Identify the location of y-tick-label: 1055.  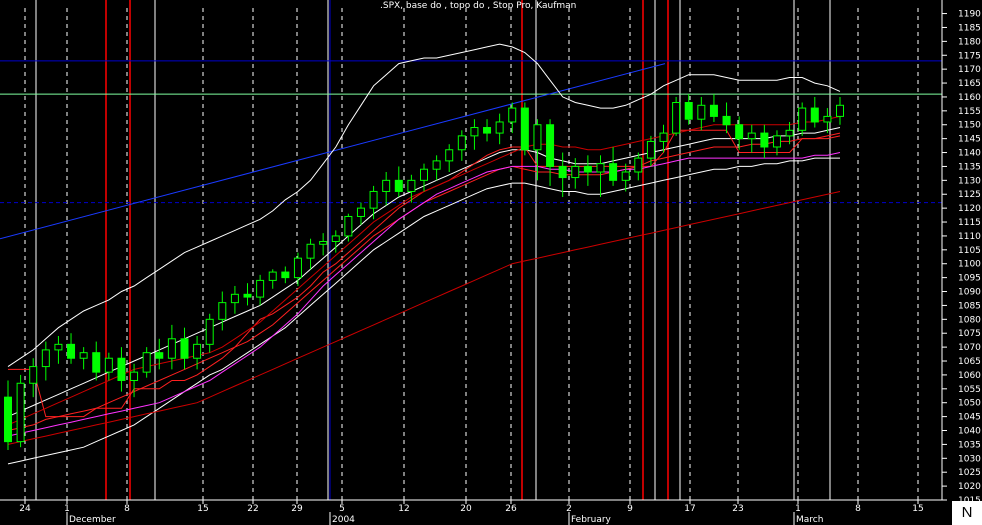
(969, 390).